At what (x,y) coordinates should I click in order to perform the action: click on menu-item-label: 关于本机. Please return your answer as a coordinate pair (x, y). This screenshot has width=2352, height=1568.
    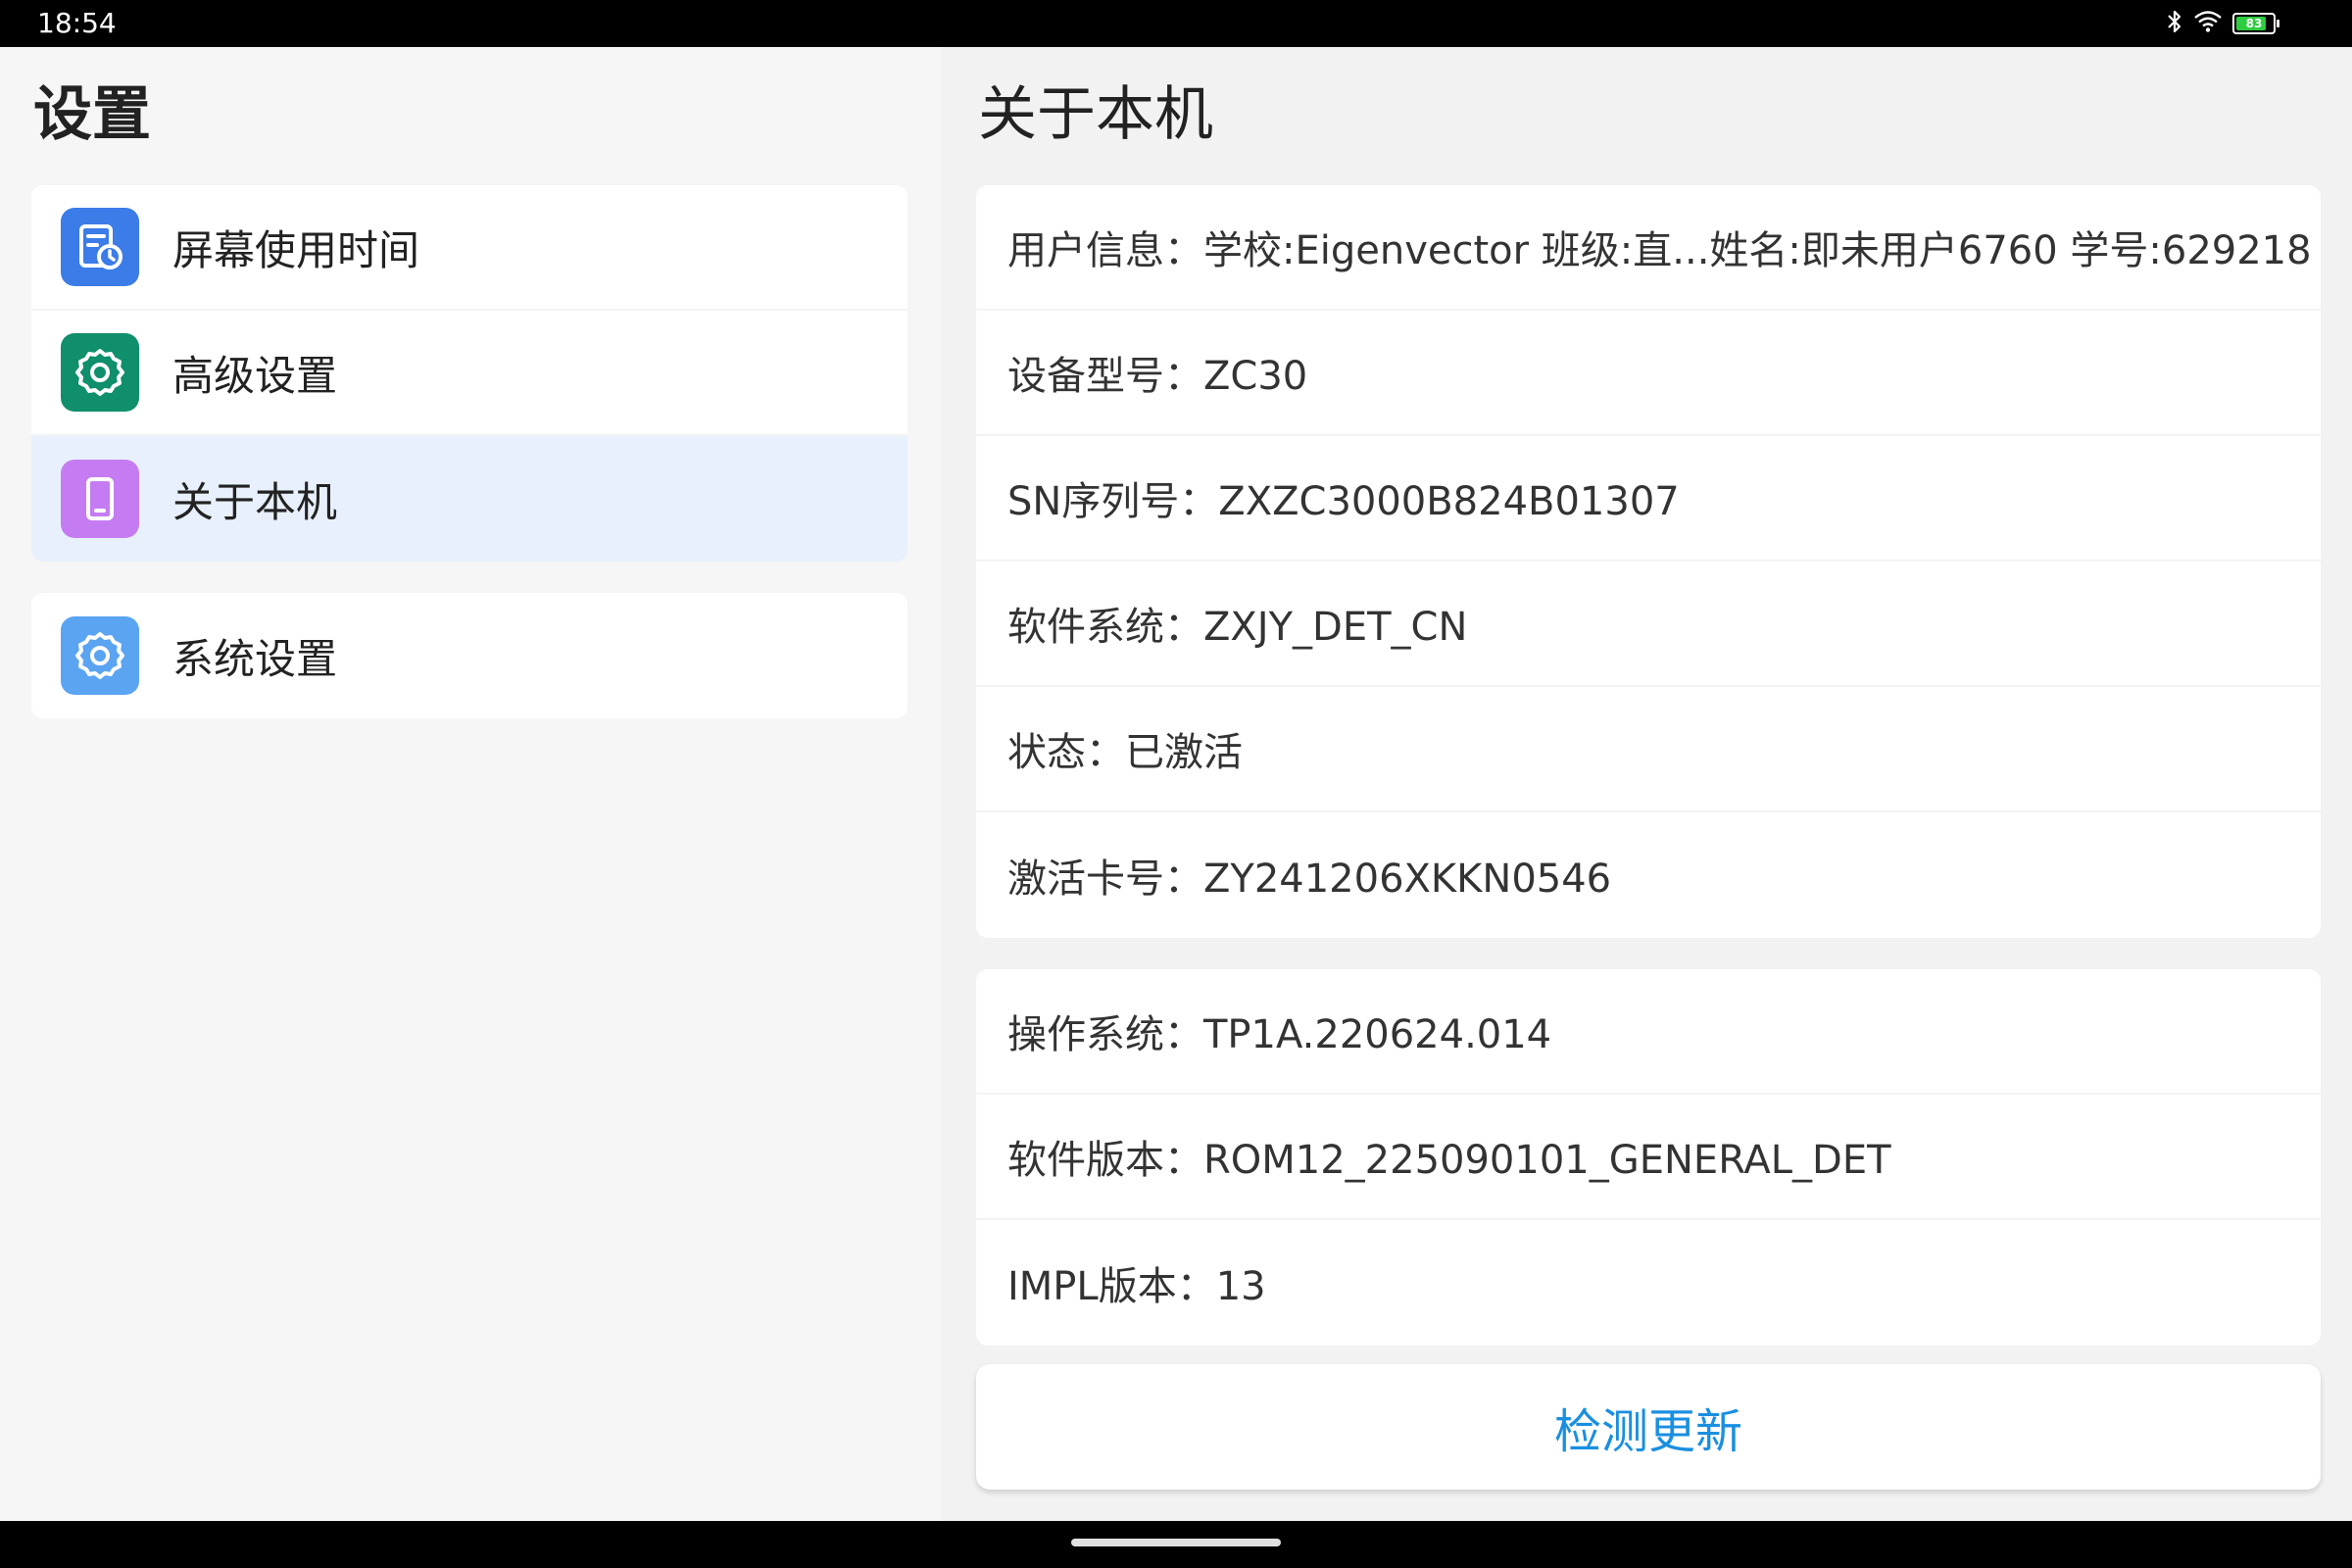
    Looking at the image, I should click on (255, 501).